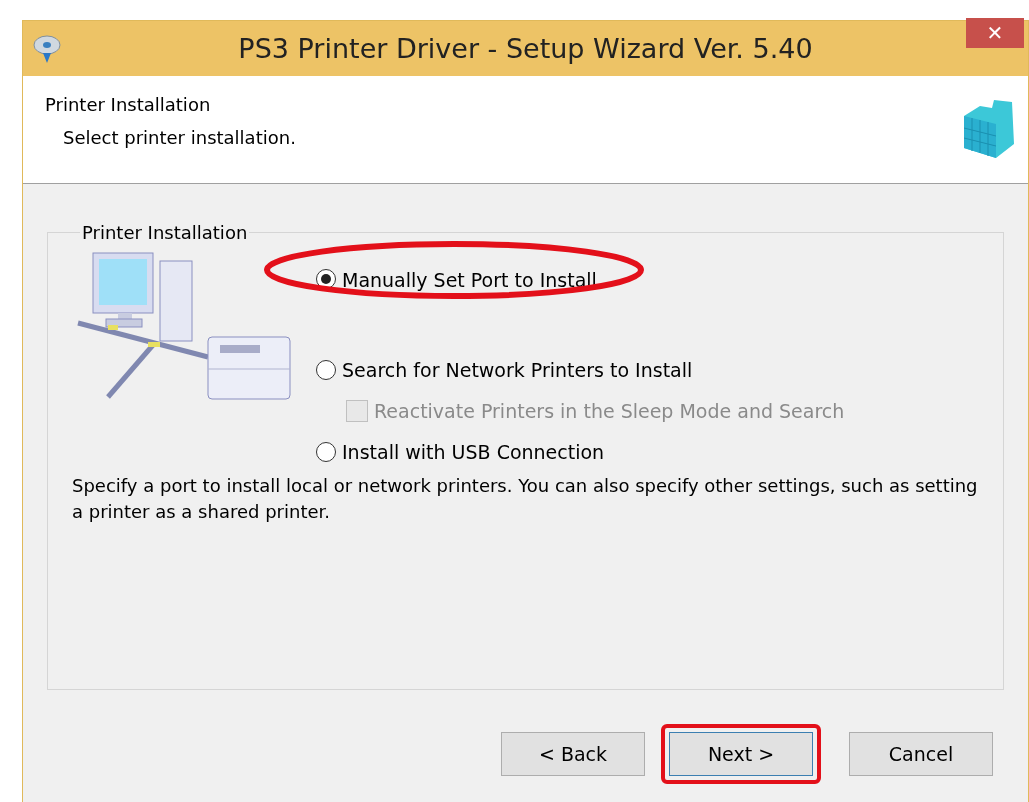 The width and height of the screenshot is (1029, 802). I want to click on wizard-button: Next >, so click(741, 754).